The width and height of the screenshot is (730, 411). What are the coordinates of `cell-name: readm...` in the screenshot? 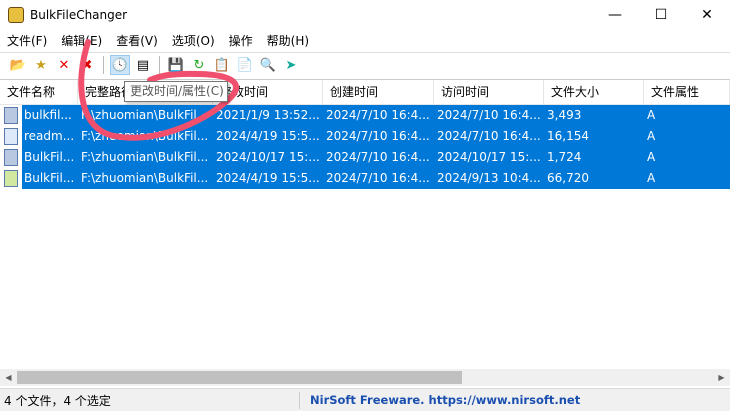 It's located at (39, 136).